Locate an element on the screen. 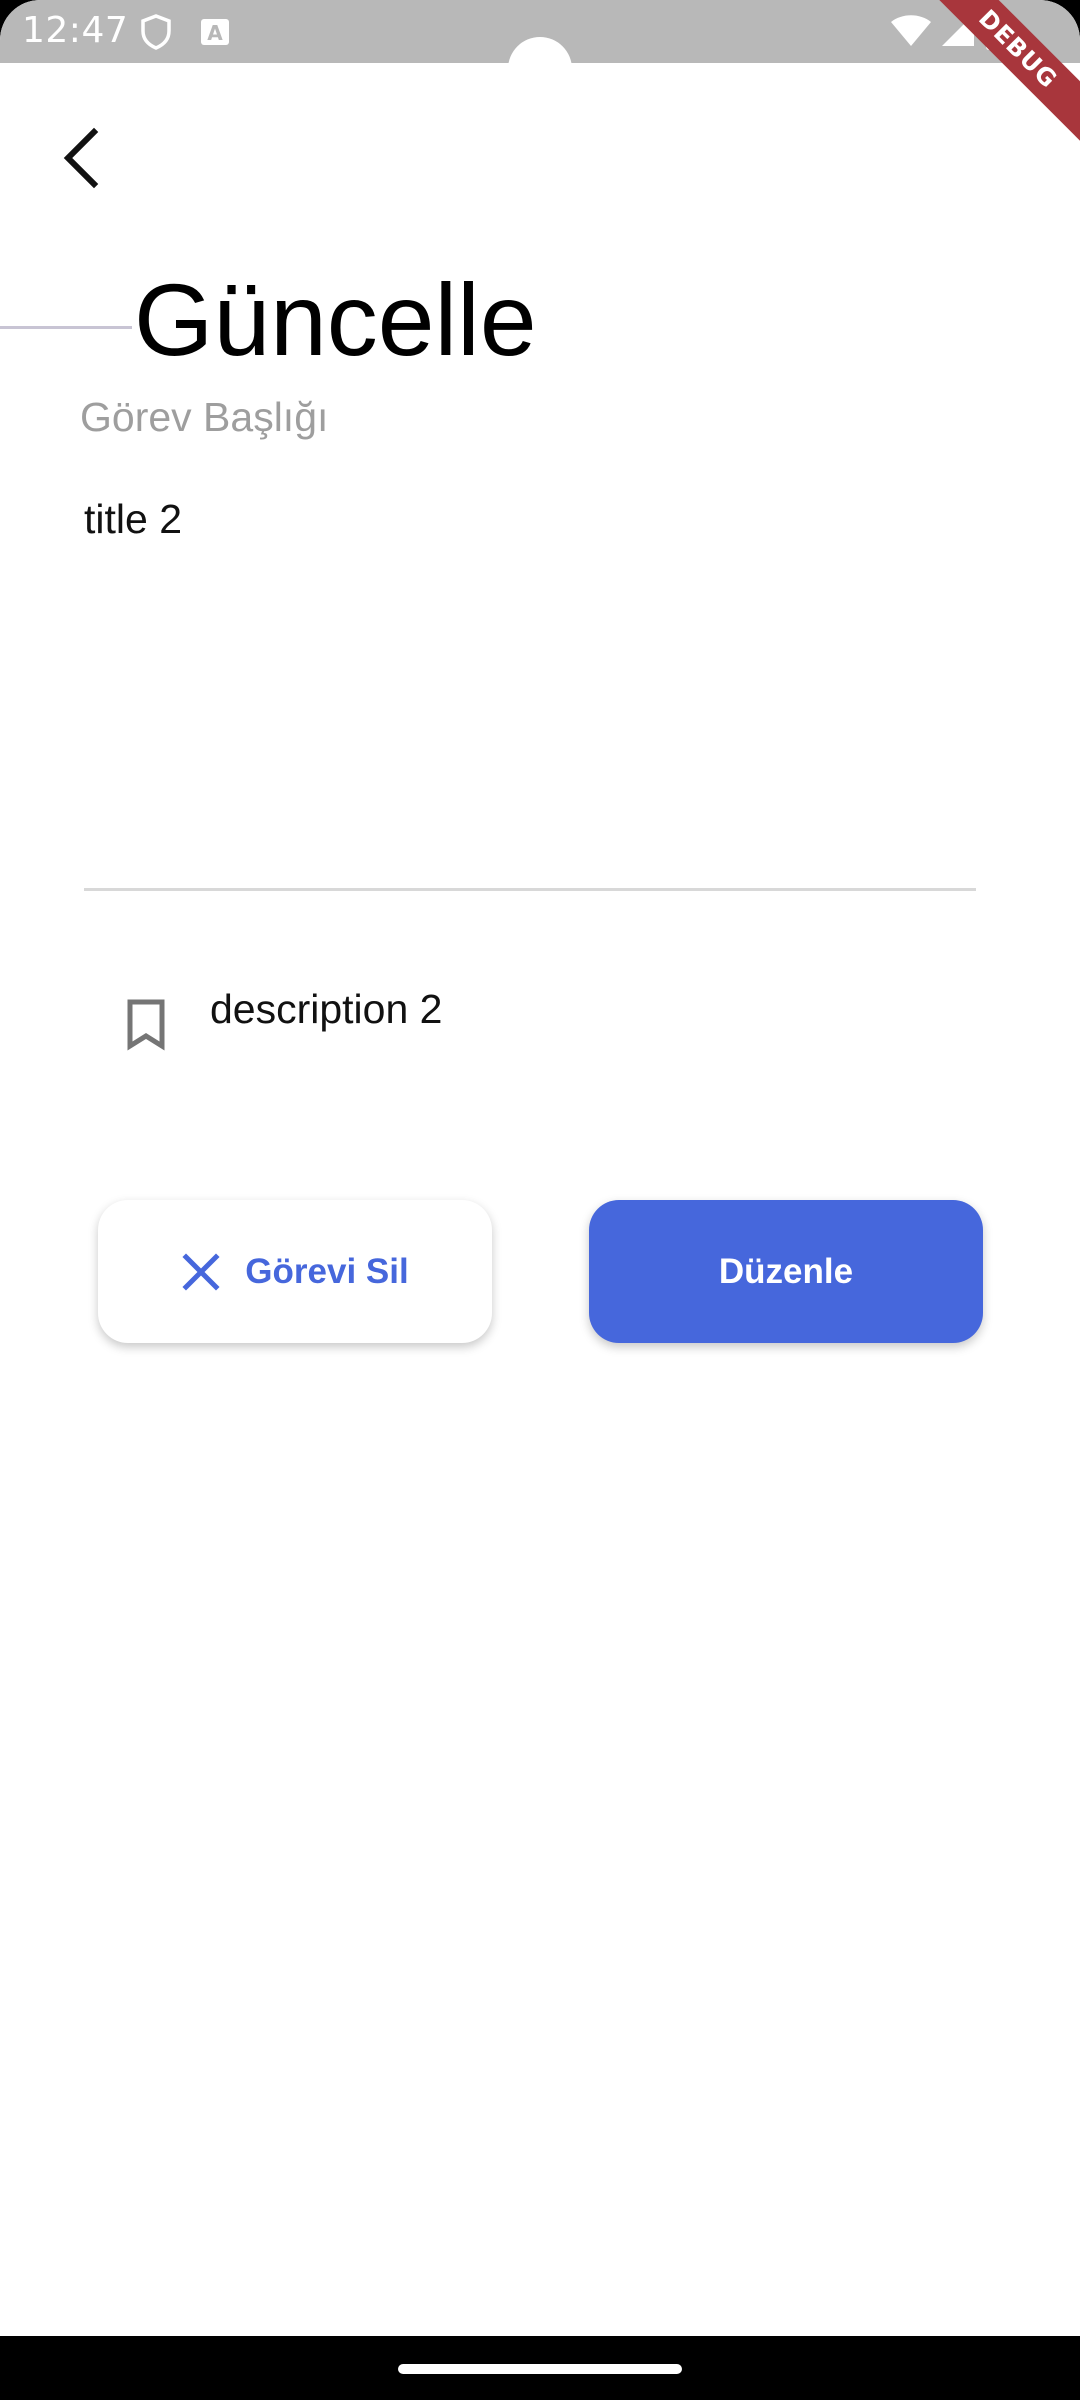 This screenshot has height=2400, width=1080. delete-task-button: Görevi Sil is located at coordinates (295, 1271).